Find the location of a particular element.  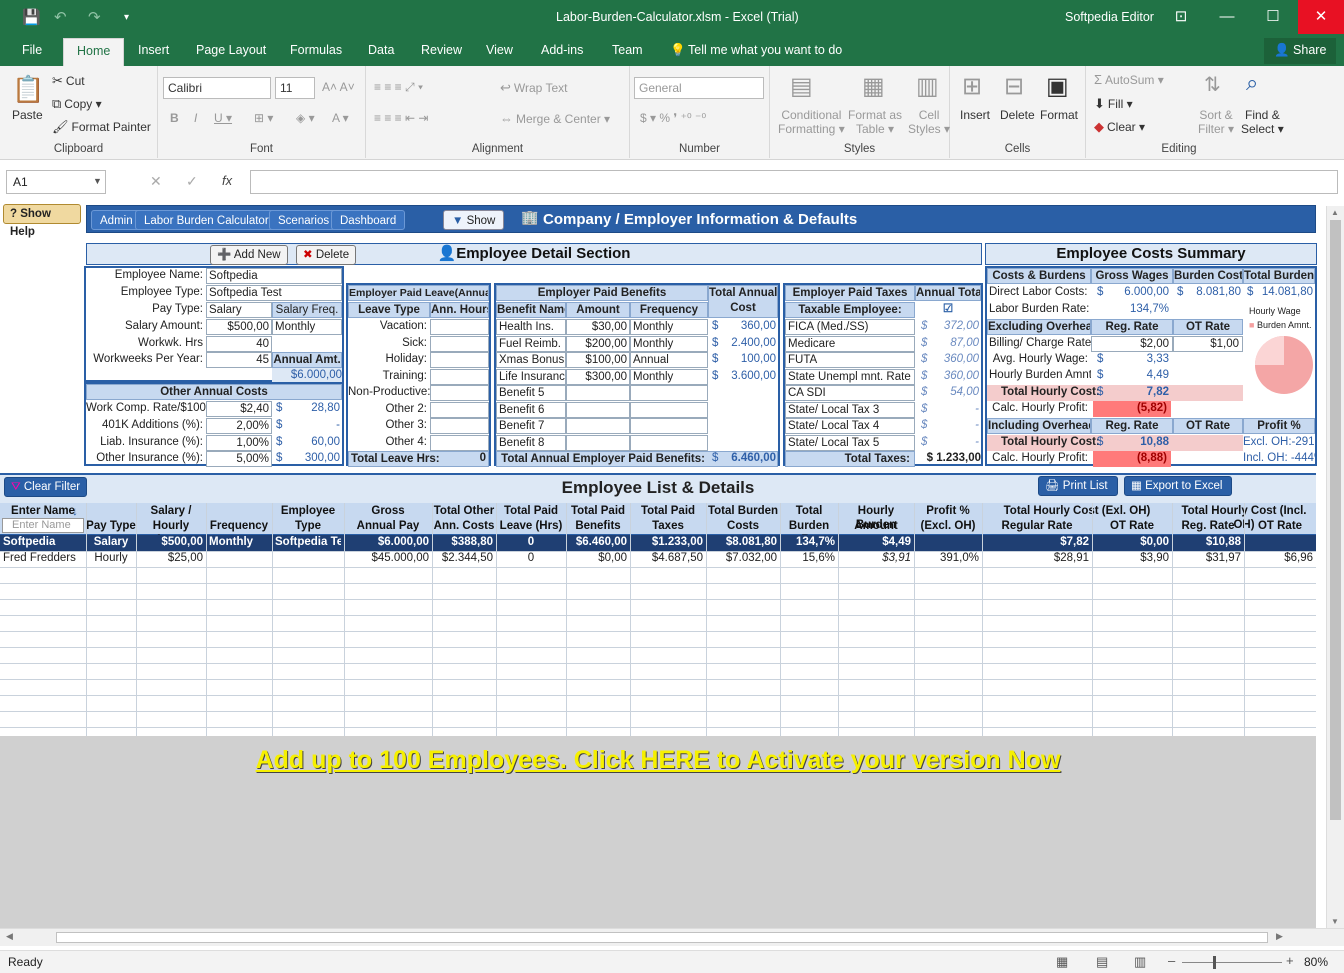

list-cell: 391,0% is located at coordinates (948, 559).